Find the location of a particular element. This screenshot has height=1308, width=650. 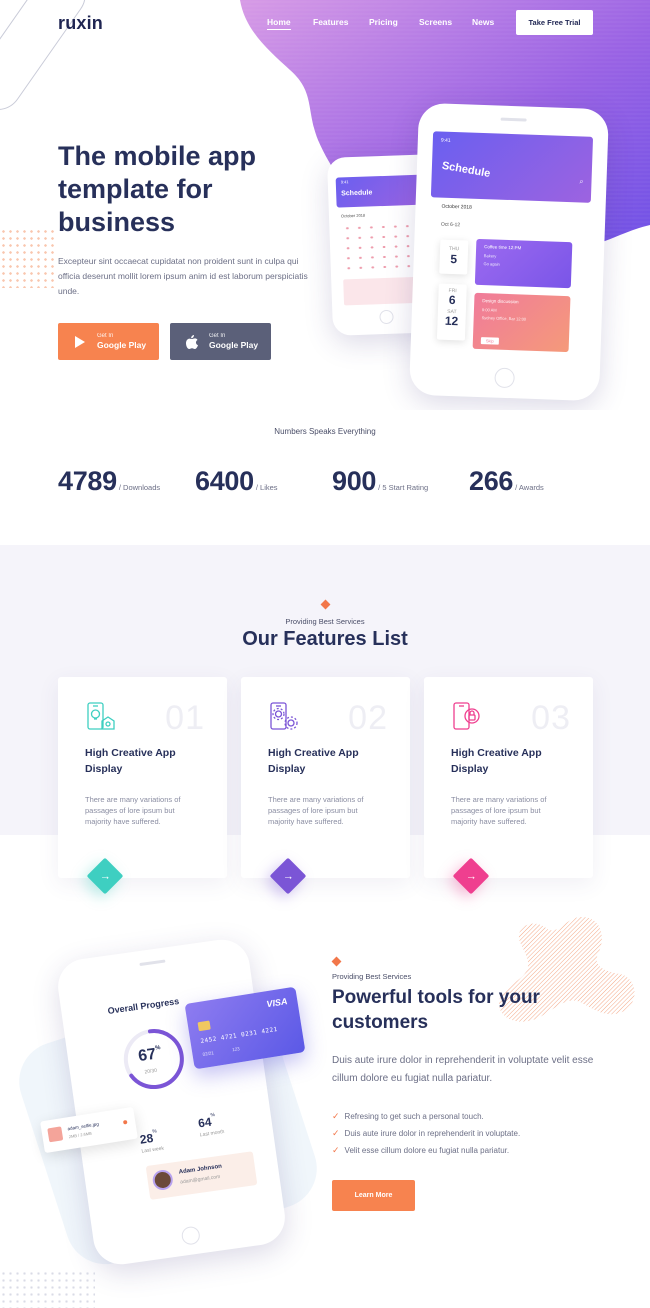

stat-value: 266 is located at coordinates (491, 481).